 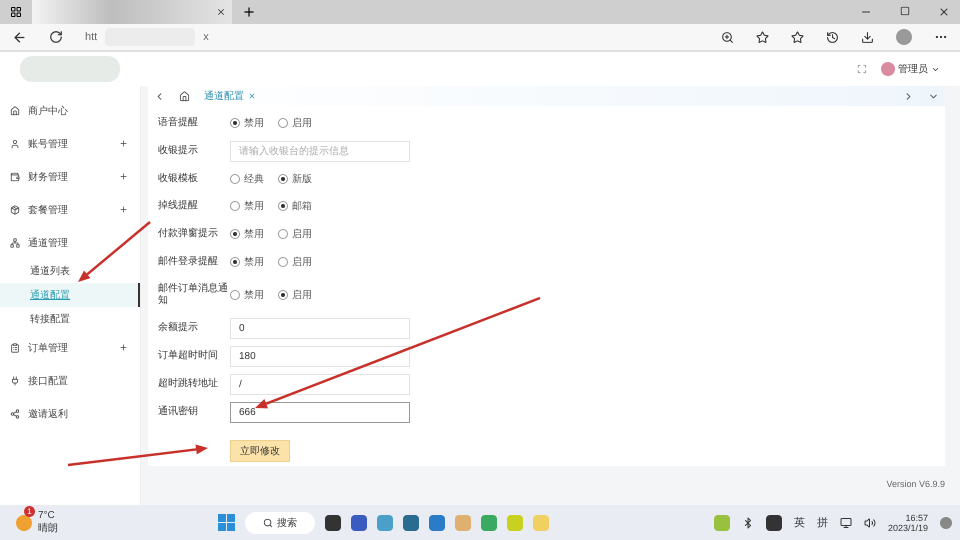 I want to click on star-icon, so click(x=762, y=37).